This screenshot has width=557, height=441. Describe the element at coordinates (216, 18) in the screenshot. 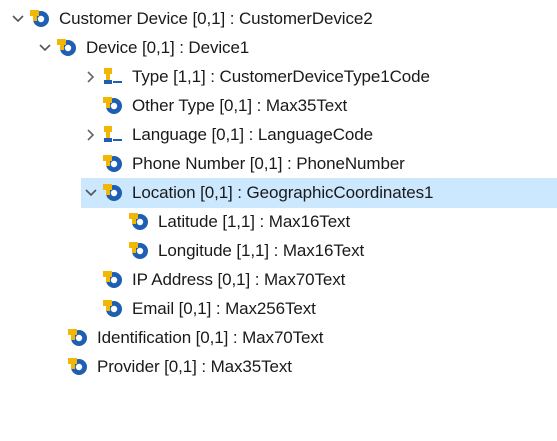

I see `tree-node-label: Customer Device [0,1] : CustomerDevice2` at that location.